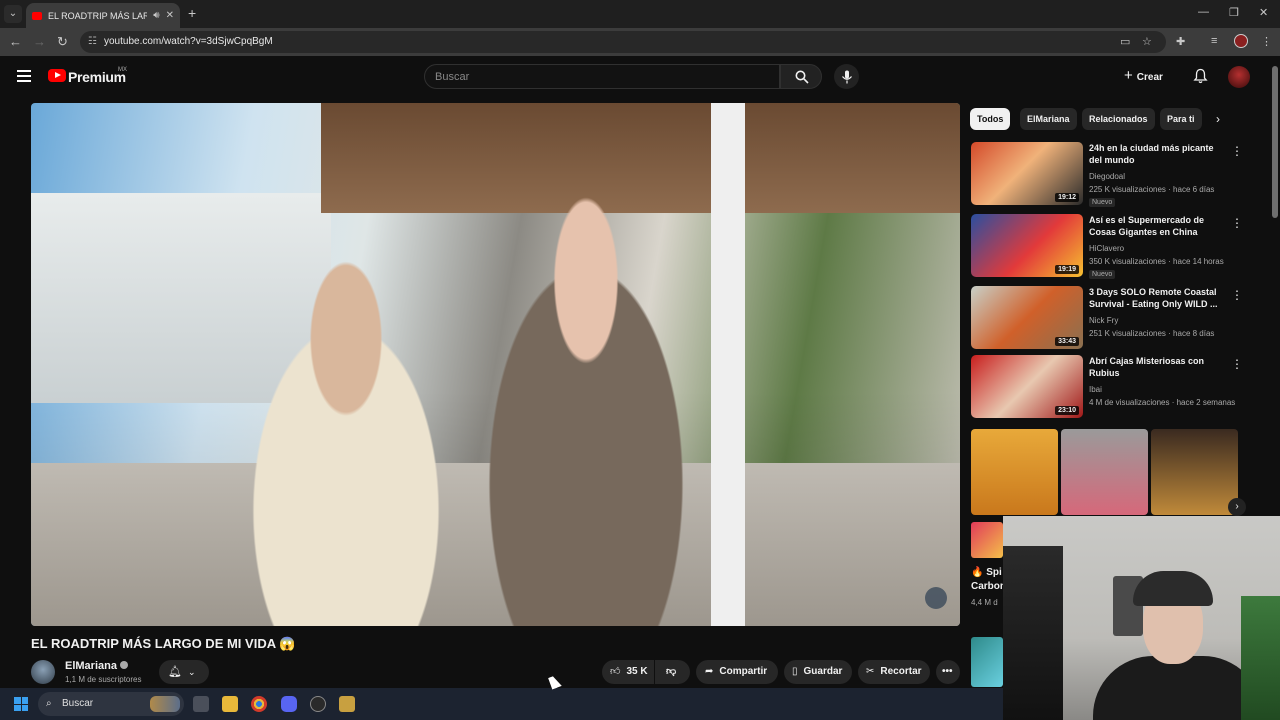  Describe the element at coordinates (24, 76) in the screenshot. I see `menu-icon` at that location.